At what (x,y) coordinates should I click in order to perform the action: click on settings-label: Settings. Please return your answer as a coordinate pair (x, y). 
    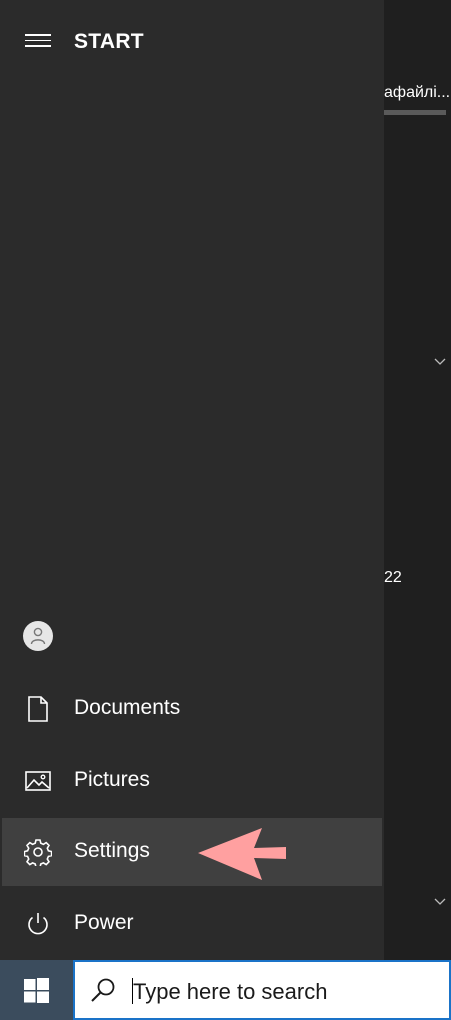
    Looking at the image, I should click on (112, 850).